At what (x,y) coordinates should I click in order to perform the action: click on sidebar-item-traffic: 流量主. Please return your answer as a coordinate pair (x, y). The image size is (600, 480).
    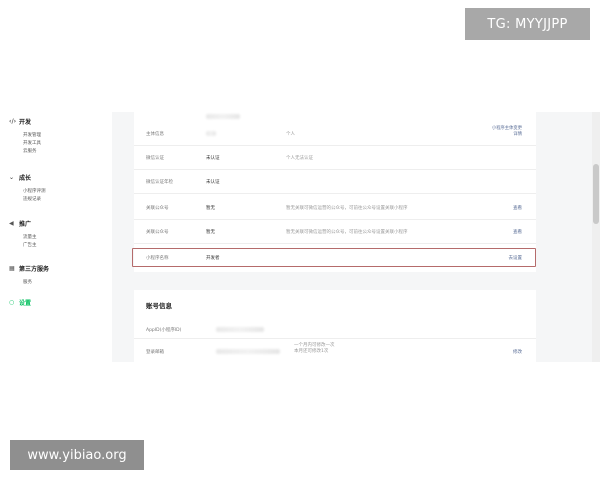
    Looking at the image, I should click on (30, 238).